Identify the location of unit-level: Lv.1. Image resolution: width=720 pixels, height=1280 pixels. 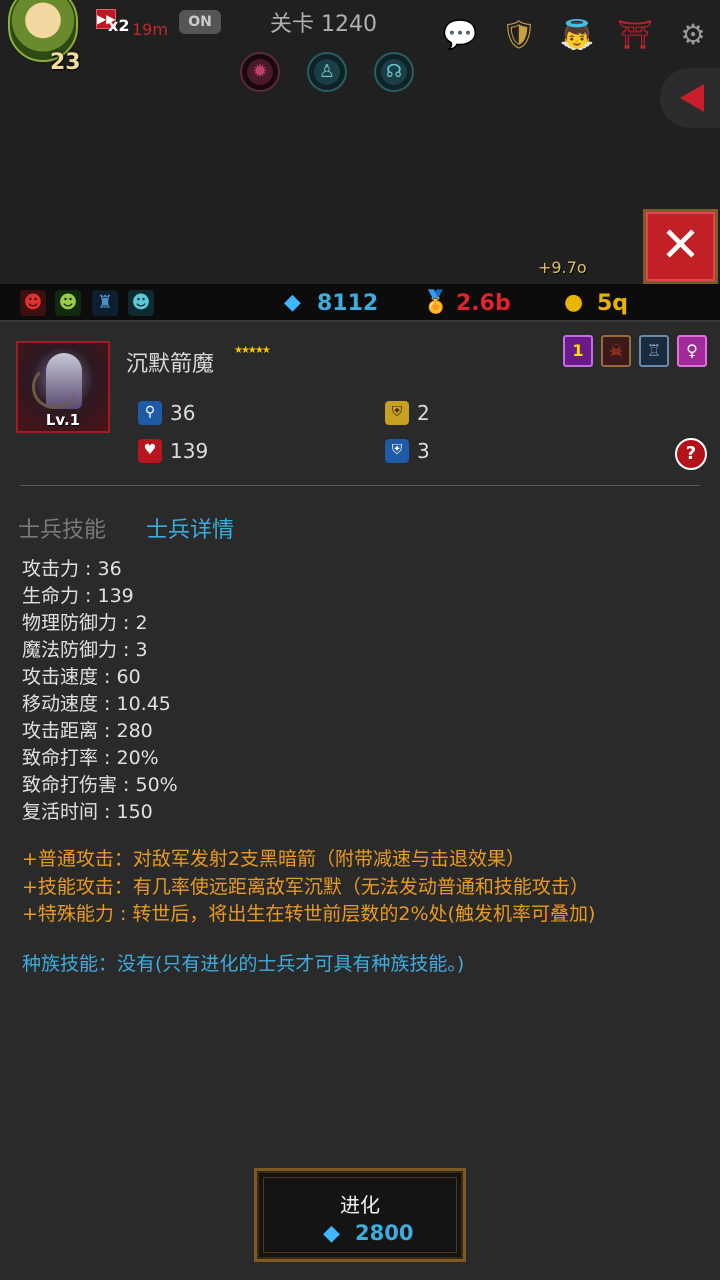
(63, 420).